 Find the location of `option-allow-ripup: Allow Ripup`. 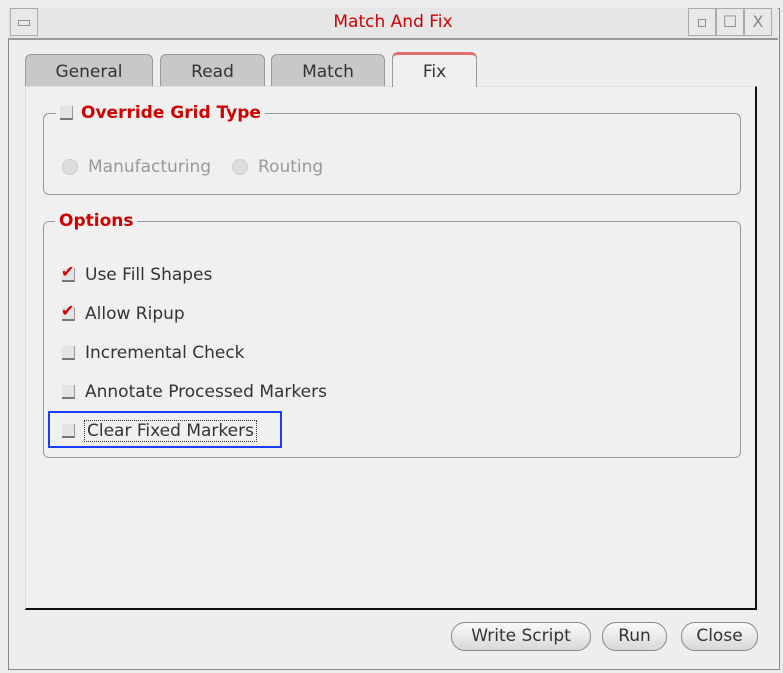

option-allow-ripup: Allow Ripup is located at coordinates (123, 312).